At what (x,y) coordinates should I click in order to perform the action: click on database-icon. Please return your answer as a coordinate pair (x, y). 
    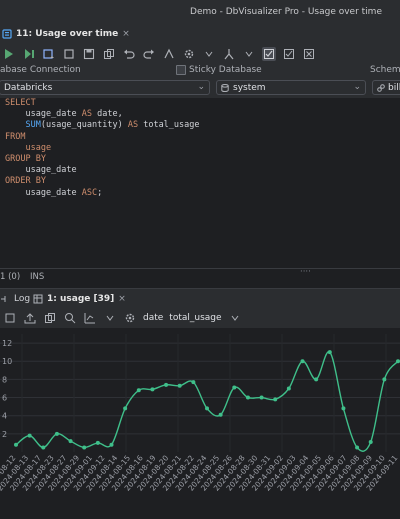
    Looking at the image, I should click on (225, 88).